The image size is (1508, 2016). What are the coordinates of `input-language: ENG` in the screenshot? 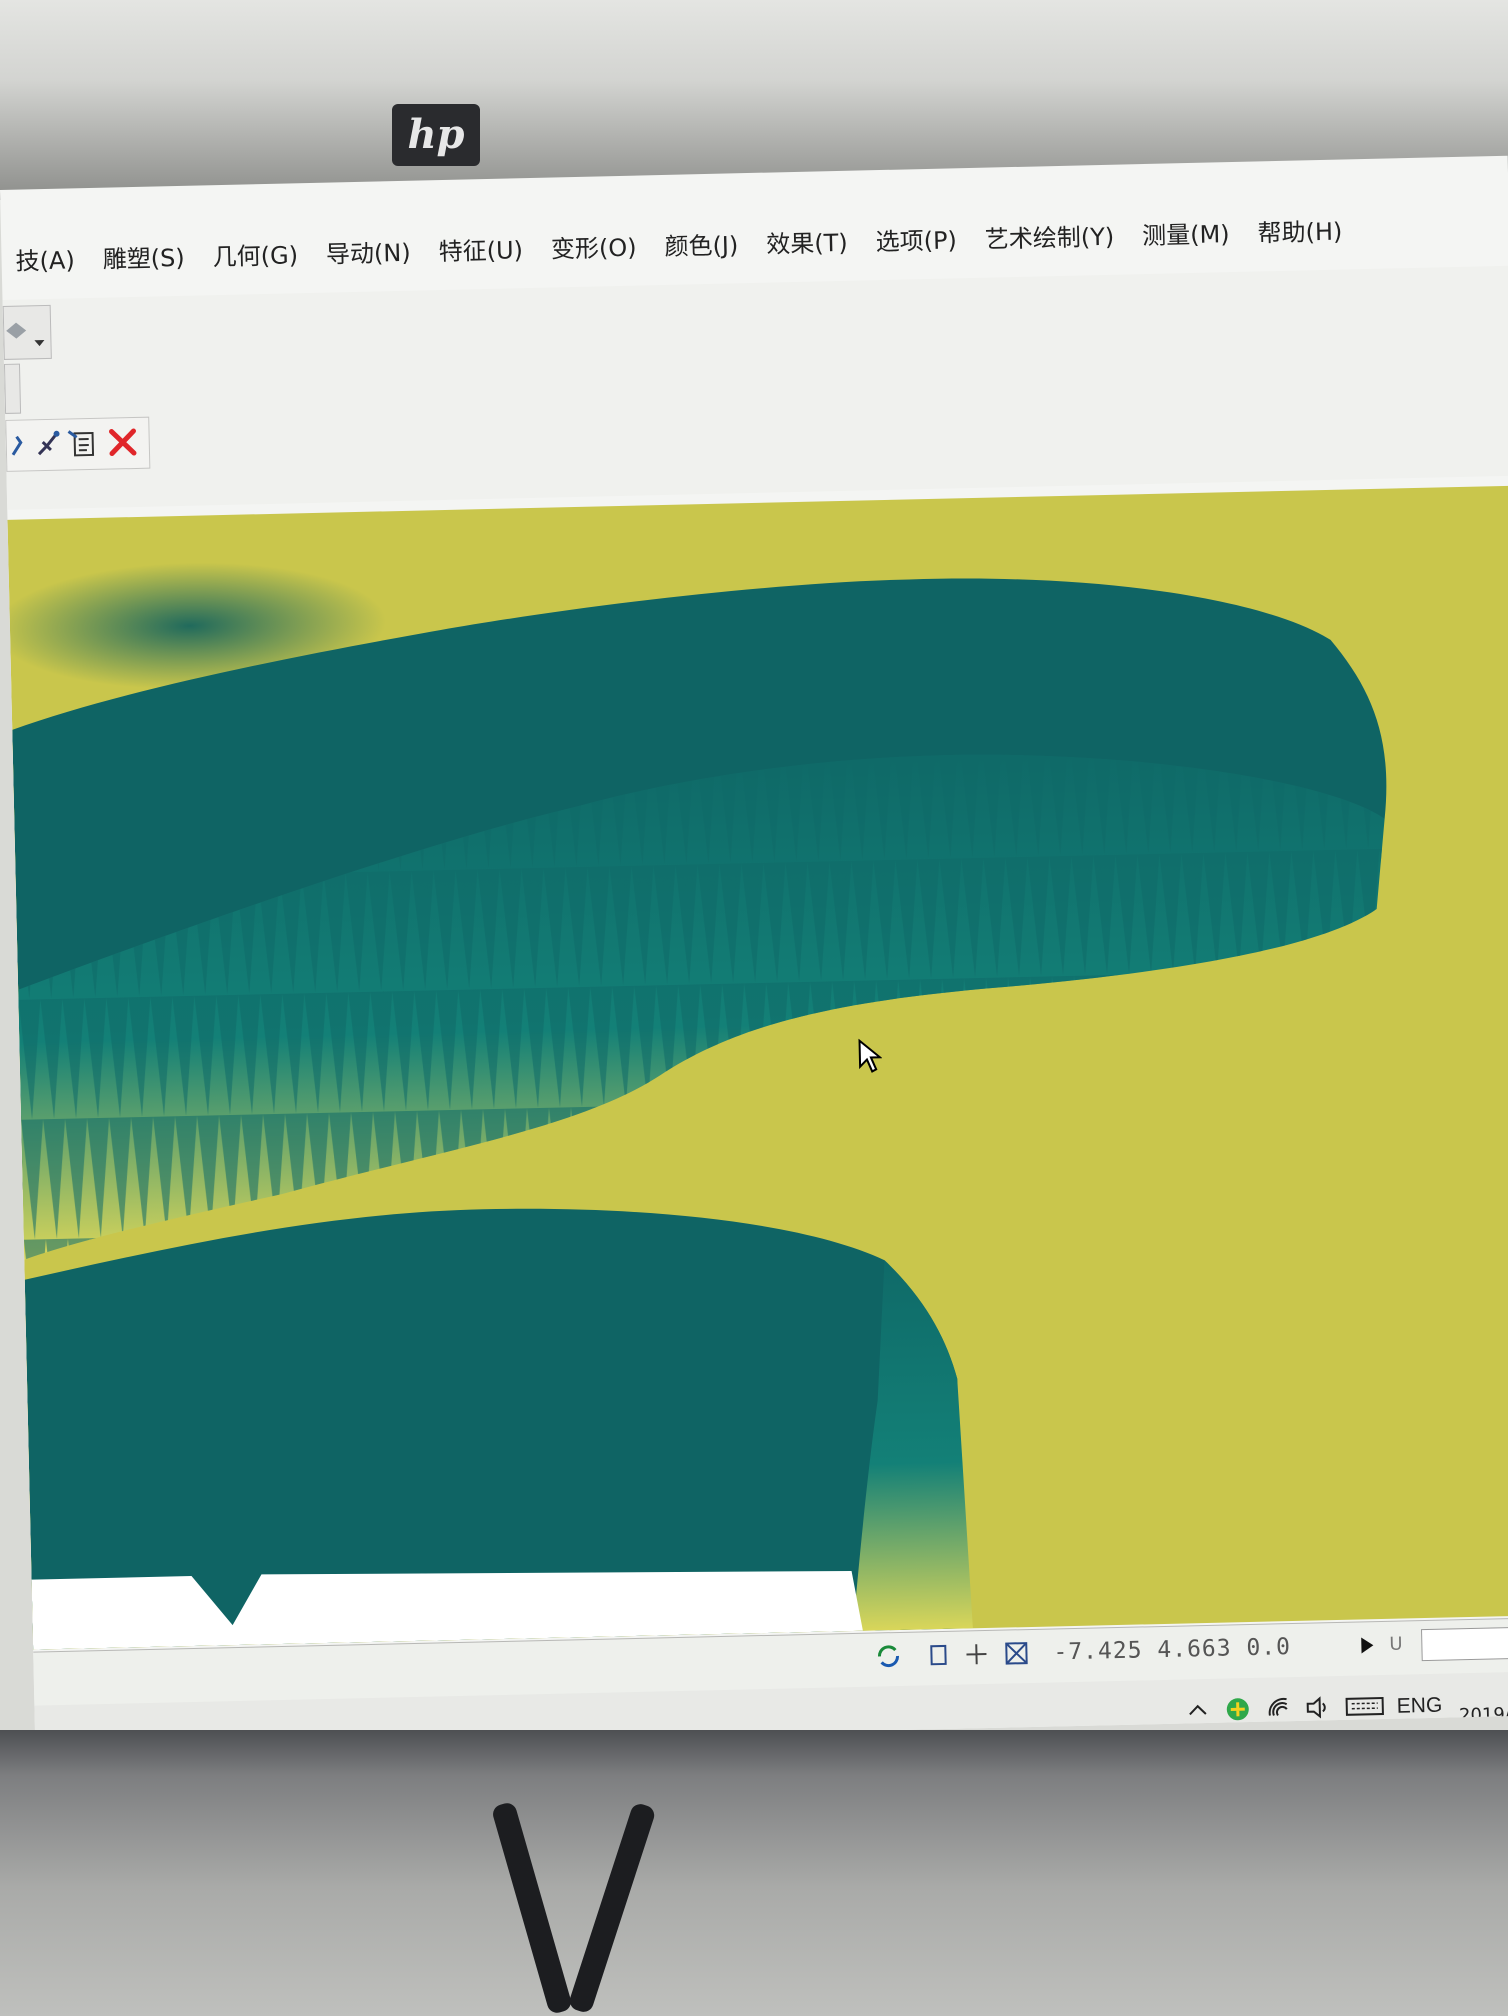 It's located at (1419, 1706).